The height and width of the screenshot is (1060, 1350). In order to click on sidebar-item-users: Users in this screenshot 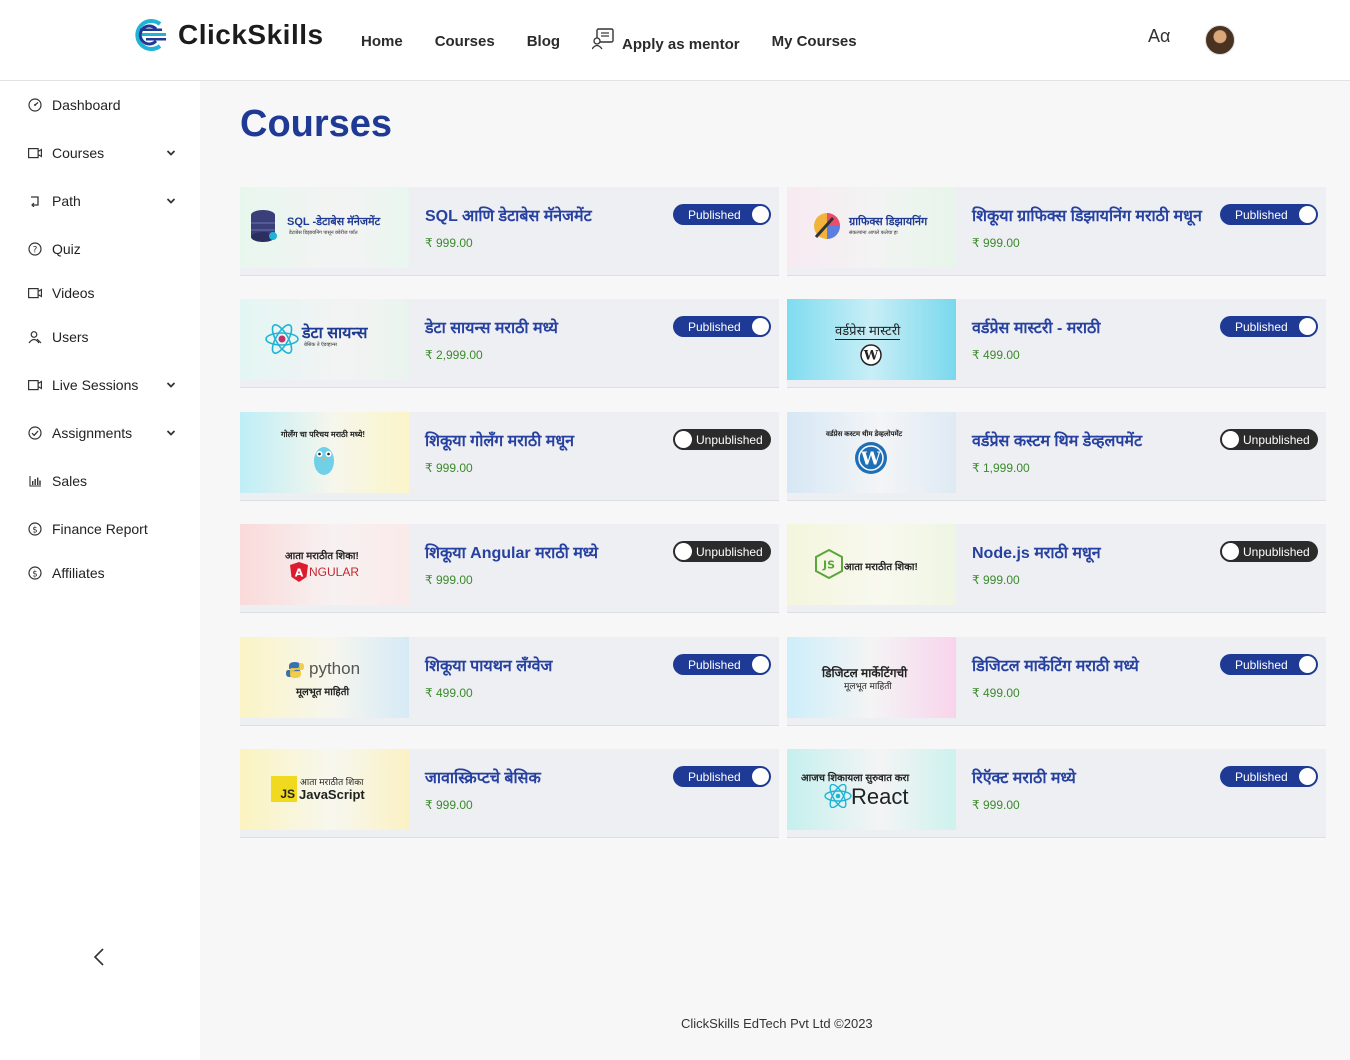, I will do `click(100, 337)`.